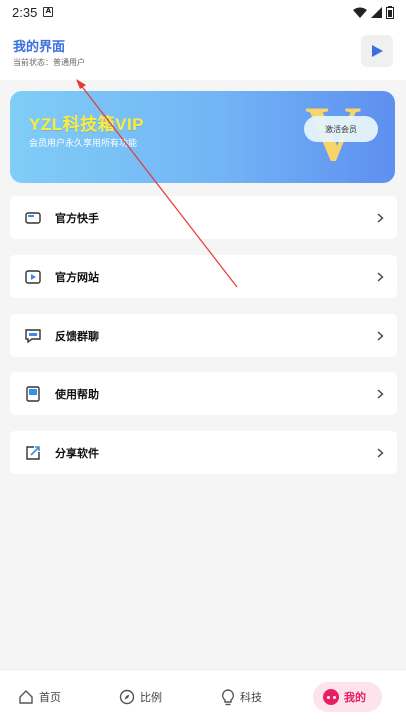 Image resolution: width=406 pixels, height=723 pixels. What do you see at coordinates (203, 696) in the screenshot?
I see `bottom-nav: 首页 比例 科技 我的` at bounding box center [203, 696].